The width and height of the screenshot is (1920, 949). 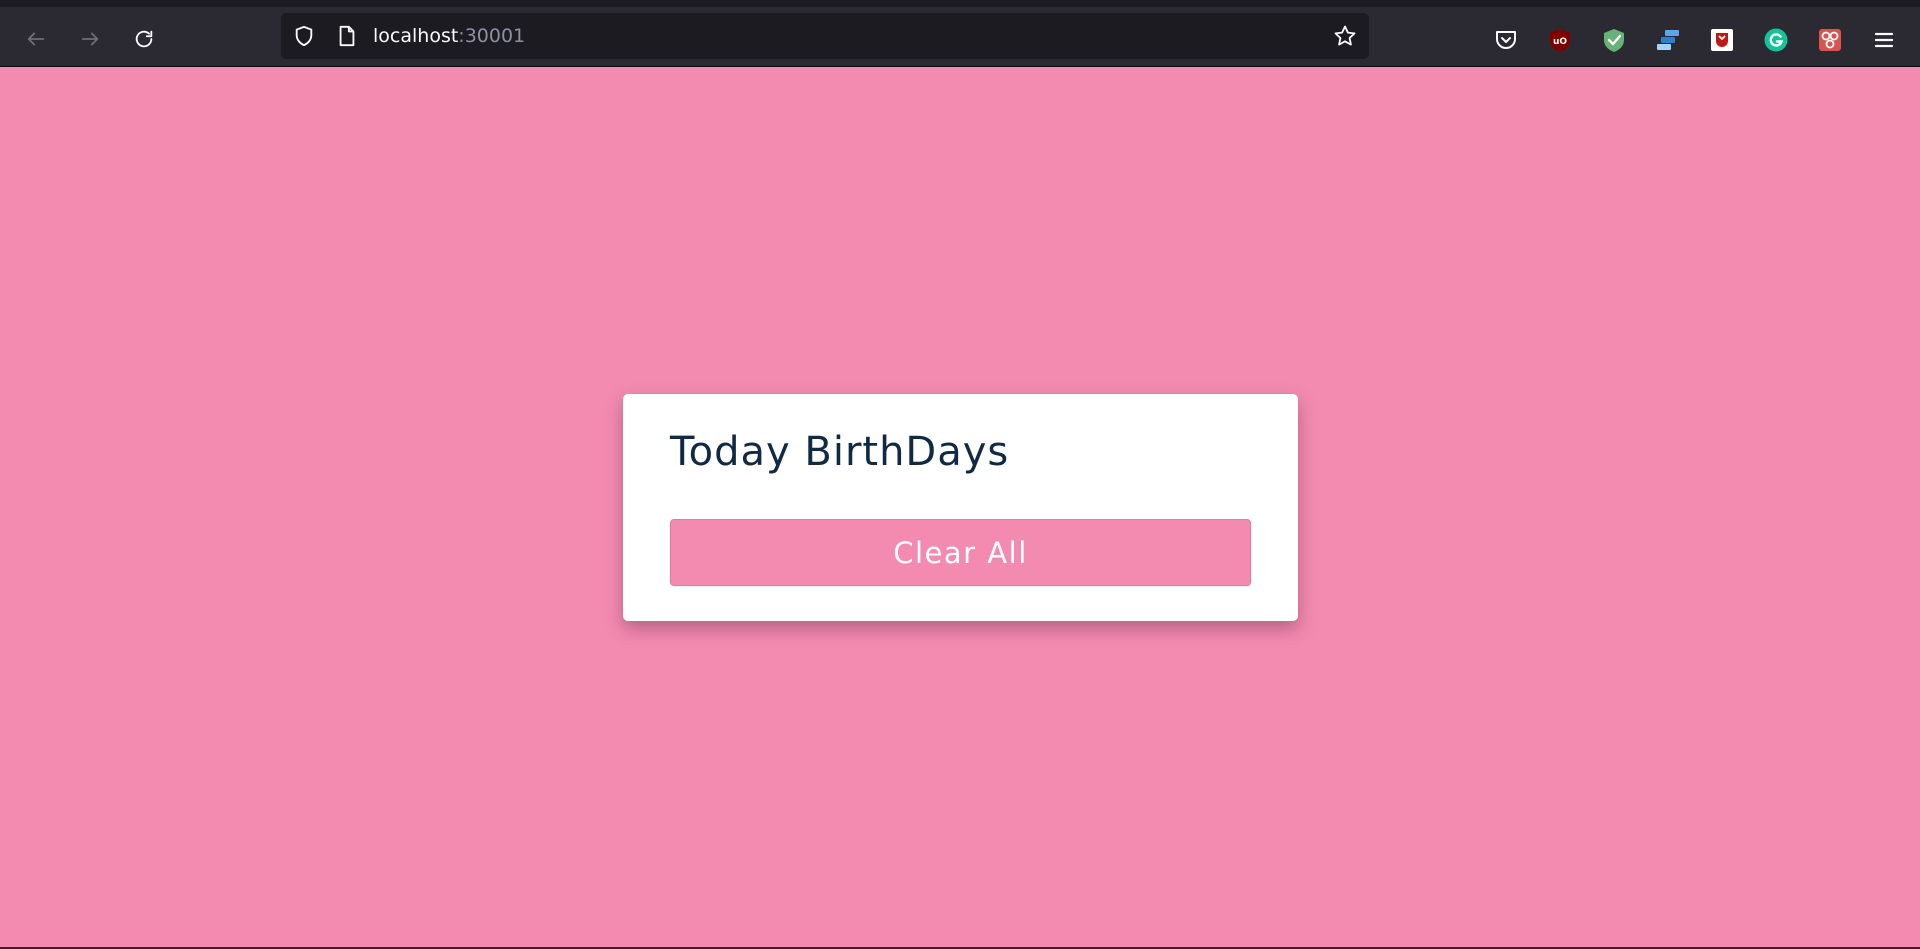 I want to click on star-icon, so click(x=1345, y=36).